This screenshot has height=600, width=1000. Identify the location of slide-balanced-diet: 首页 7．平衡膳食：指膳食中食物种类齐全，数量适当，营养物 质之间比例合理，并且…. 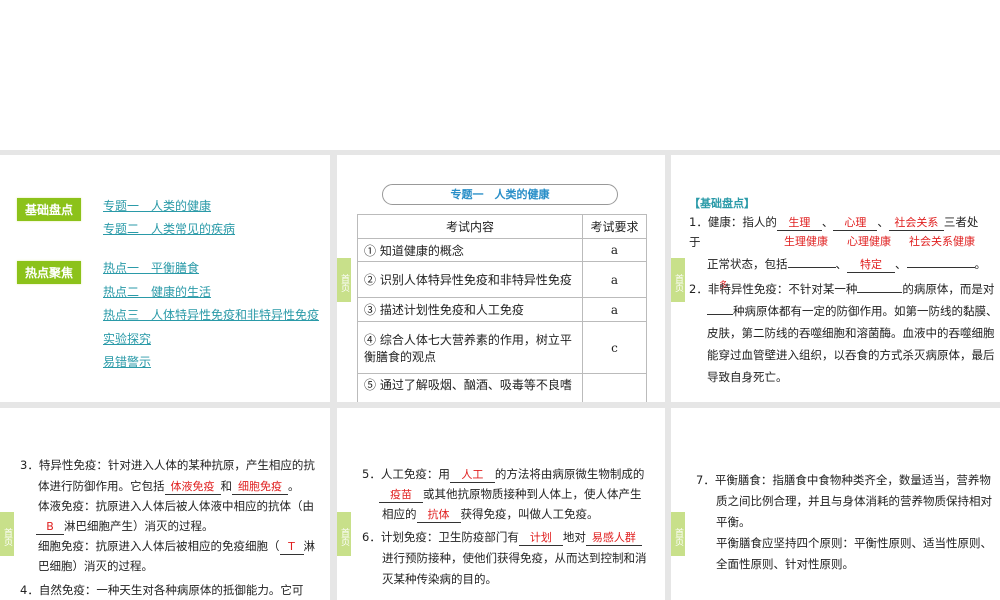
(835, 504).